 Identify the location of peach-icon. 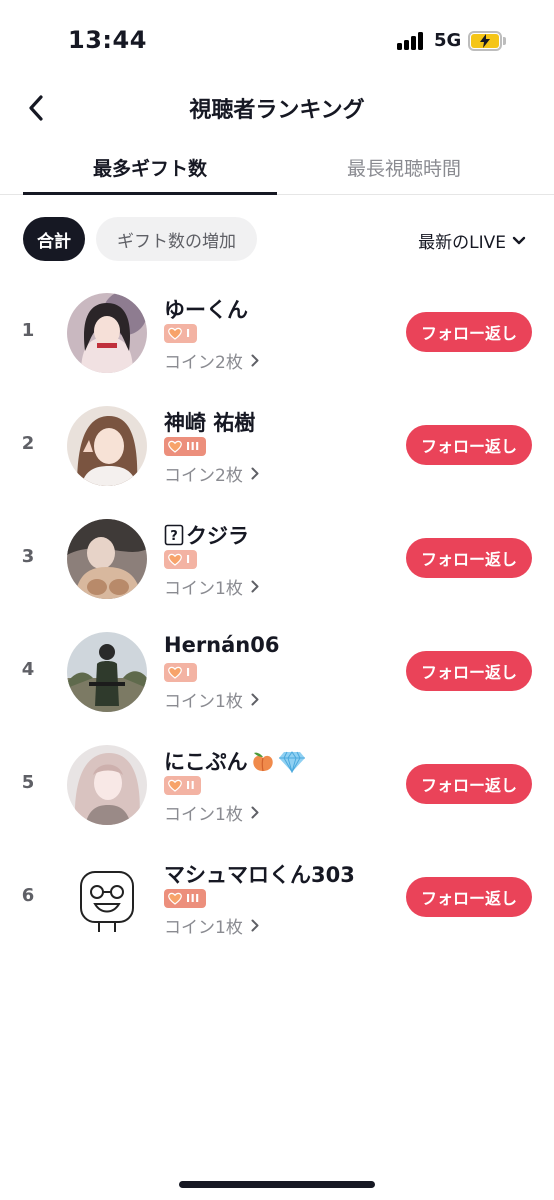
(262, 762).